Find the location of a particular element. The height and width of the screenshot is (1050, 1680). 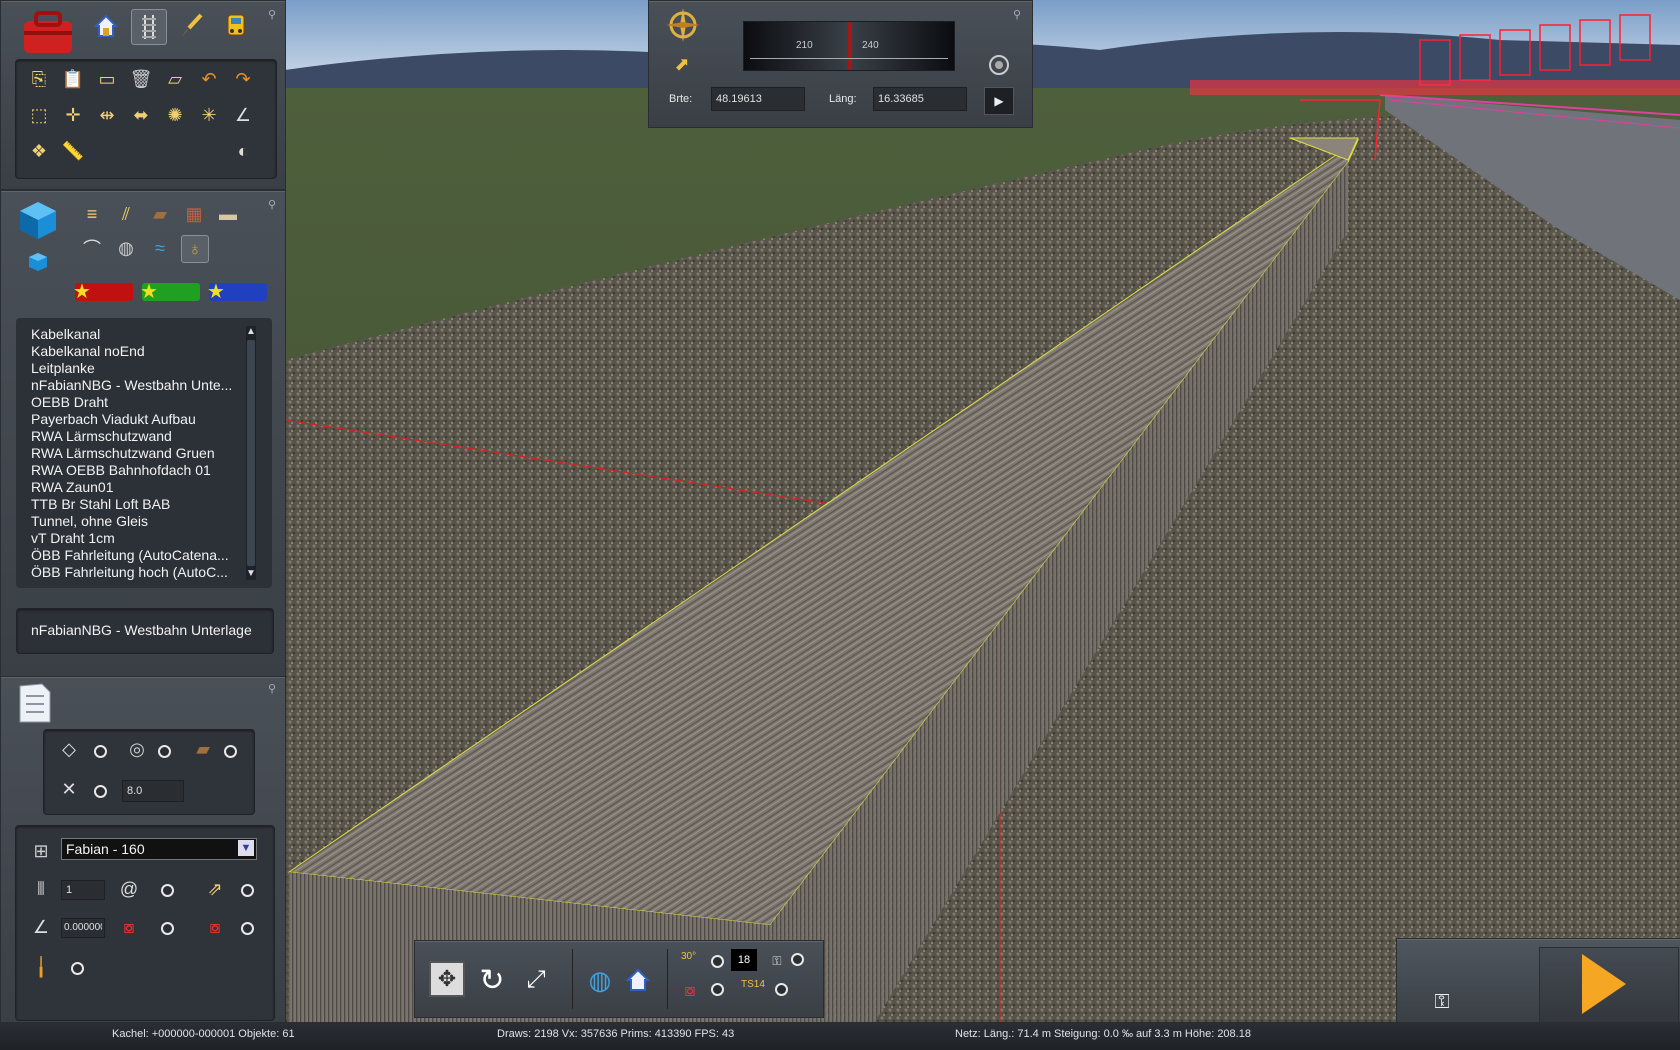

longitude-input is located at coordinates (920, 99).